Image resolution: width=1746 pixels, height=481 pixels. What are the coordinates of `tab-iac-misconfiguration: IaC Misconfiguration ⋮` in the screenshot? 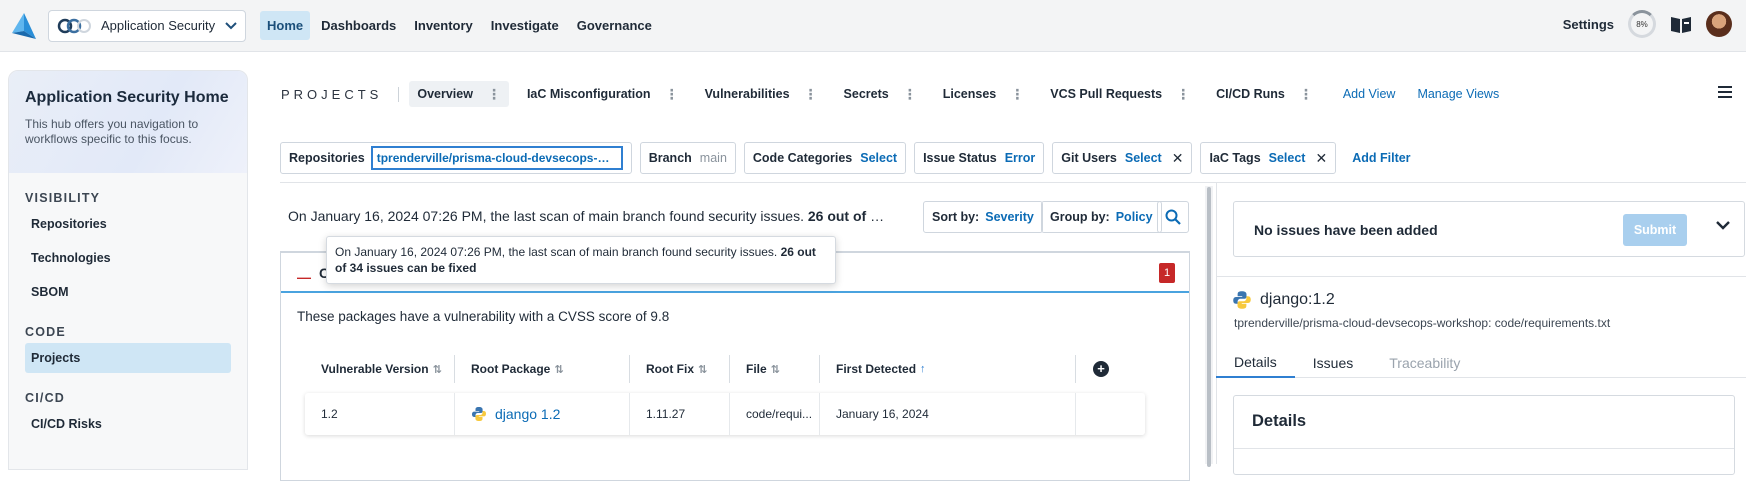 It's located at (603, 94).